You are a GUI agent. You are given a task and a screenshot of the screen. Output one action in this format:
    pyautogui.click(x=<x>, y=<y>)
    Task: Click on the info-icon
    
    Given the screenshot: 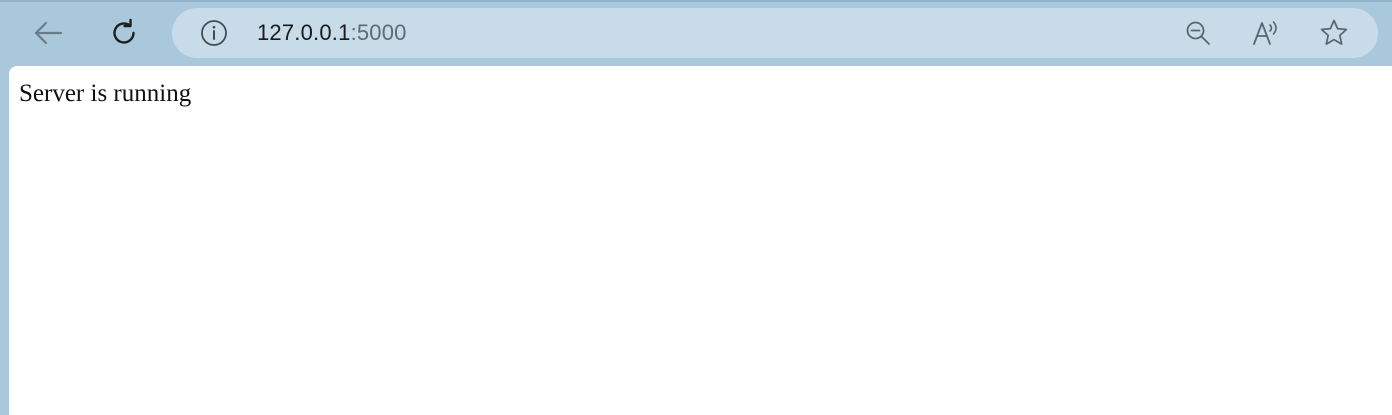 What is the action you would take?
    pyautogui.click(x=214, y=33)
    